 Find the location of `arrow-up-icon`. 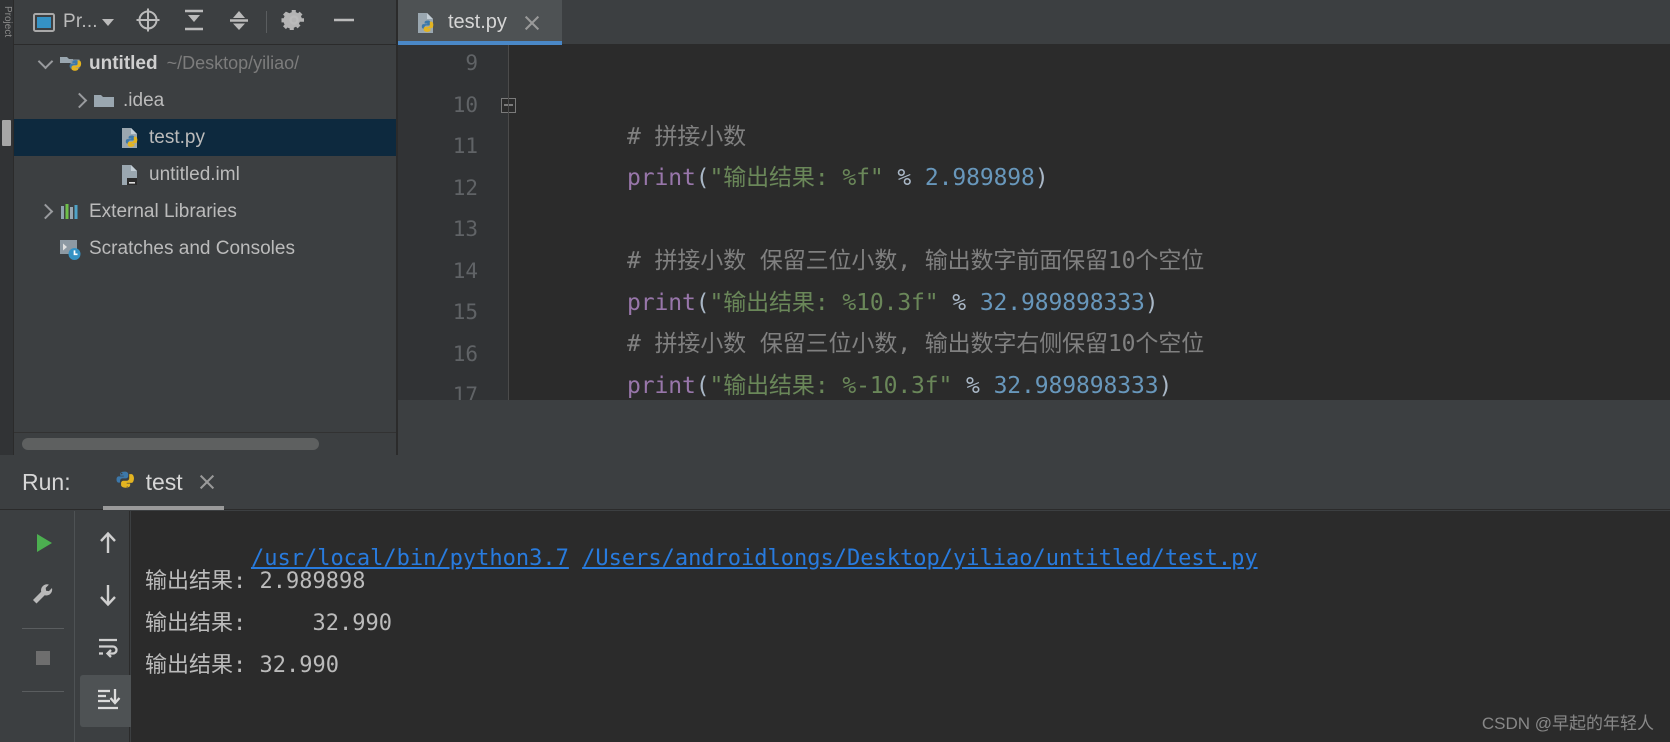

arrow-up-icon is located at coordinates (108, 545).